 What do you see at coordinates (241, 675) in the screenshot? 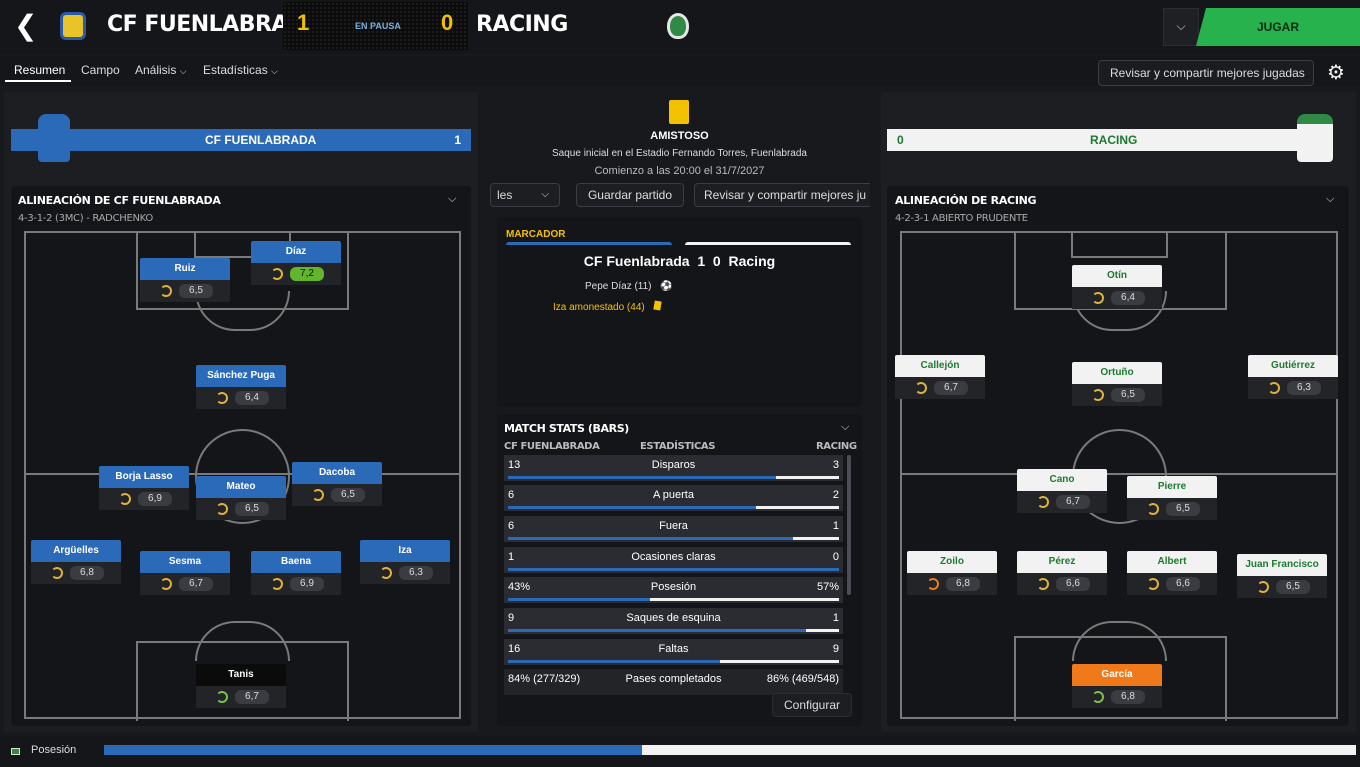
I see `player-name: Tanis` at bounding box center [241, 675].